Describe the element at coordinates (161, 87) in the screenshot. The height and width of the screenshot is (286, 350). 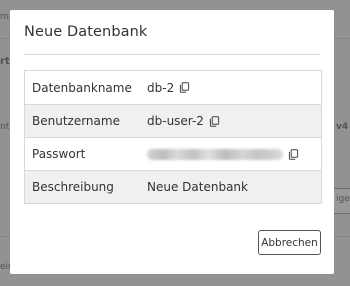
I see `database-name-value: db-2` at that location.